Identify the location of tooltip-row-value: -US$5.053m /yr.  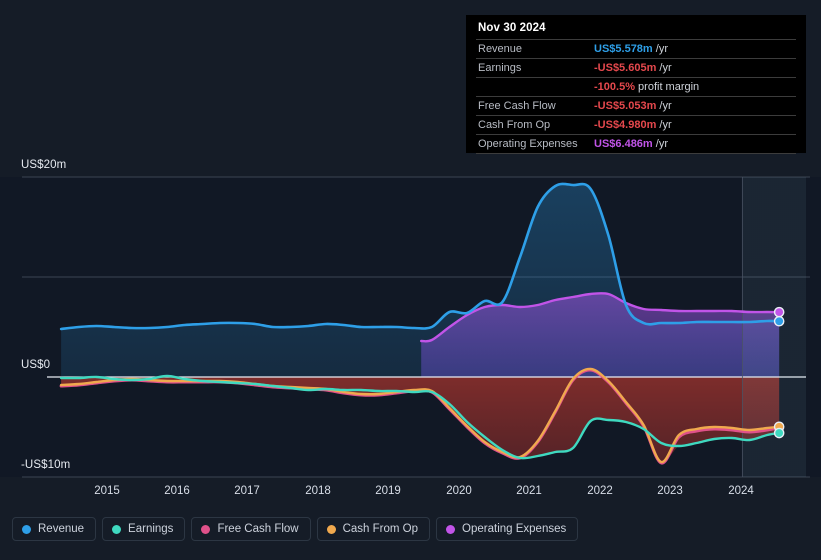
(694, 106).